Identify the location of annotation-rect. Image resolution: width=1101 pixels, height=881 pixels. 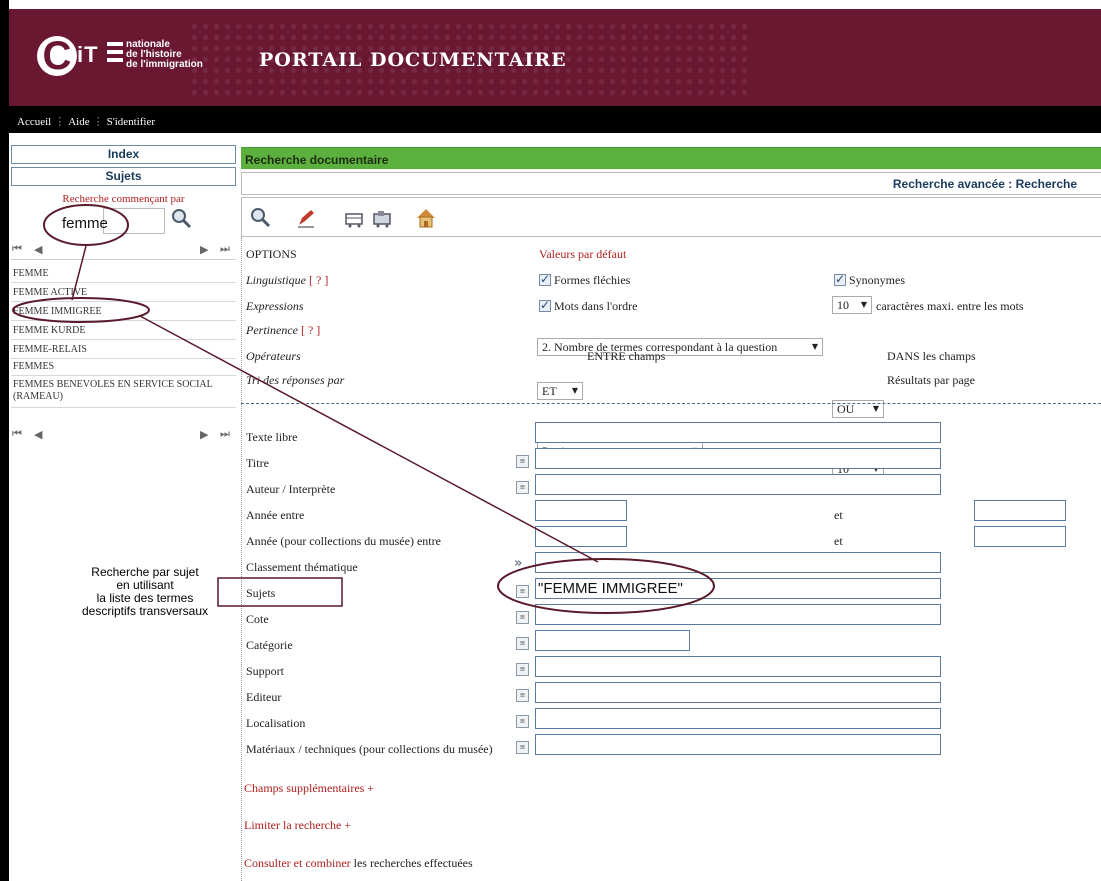
(280, 592).